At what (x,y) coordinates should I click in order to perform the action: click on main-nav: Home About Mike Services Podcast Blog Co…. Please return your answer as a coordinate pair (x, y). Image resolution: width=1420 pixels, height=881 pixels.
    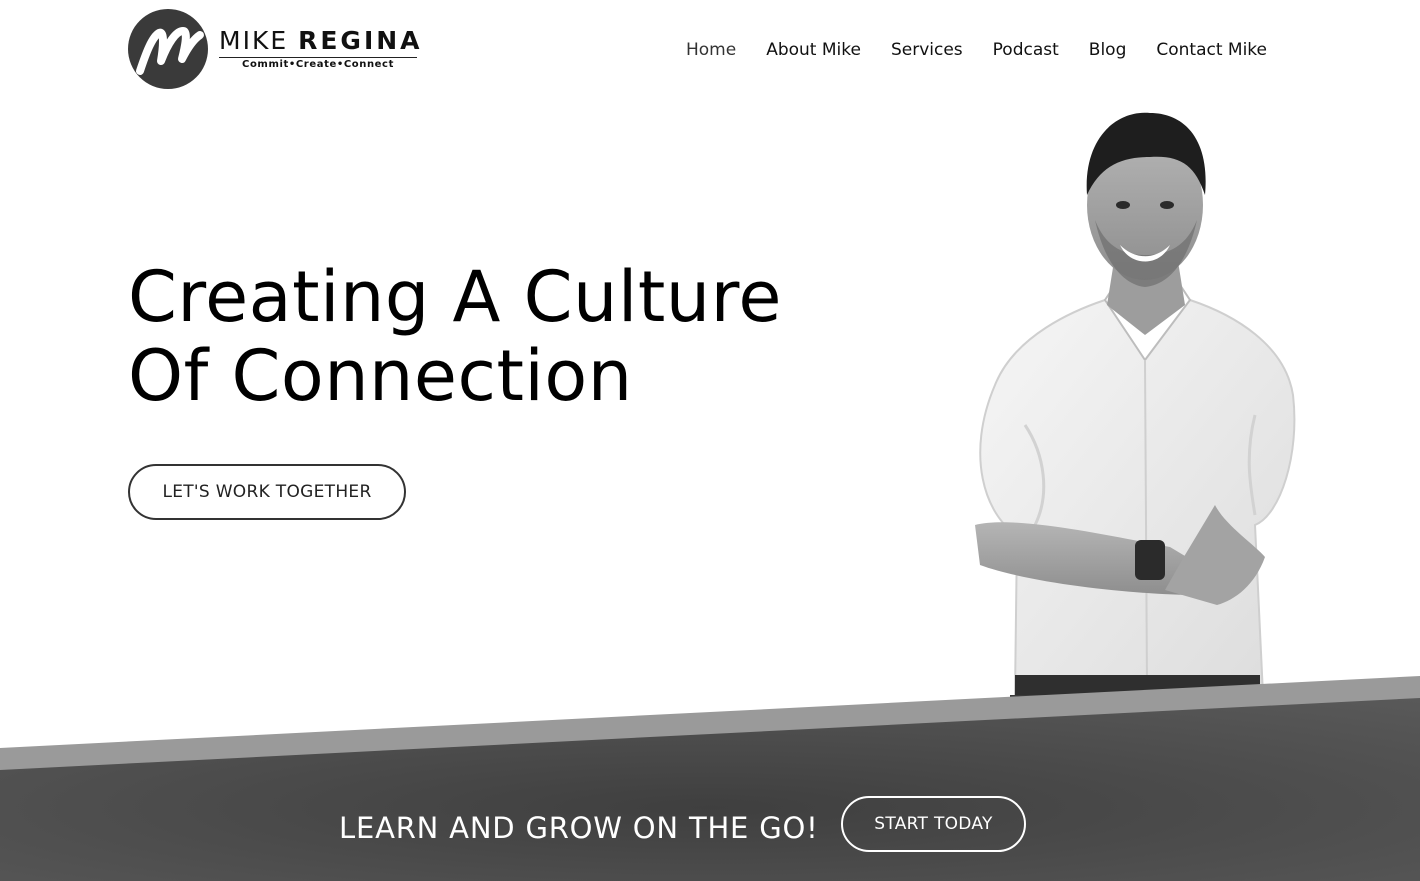
    Looking at the image, I should click on (961, 50).